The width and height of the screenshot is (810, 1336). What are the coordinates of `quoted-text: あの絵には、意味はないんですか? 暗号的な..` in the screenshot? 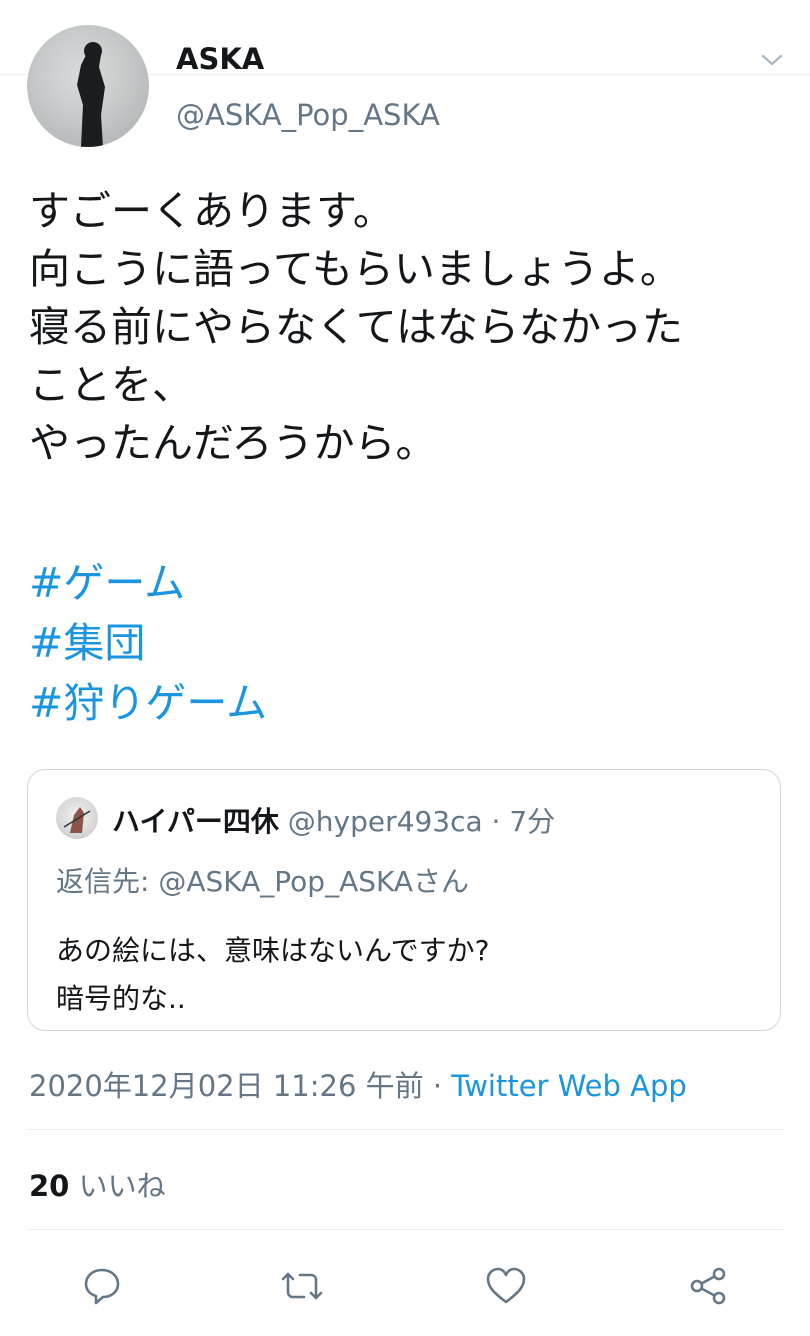 It's located at (272, 975).